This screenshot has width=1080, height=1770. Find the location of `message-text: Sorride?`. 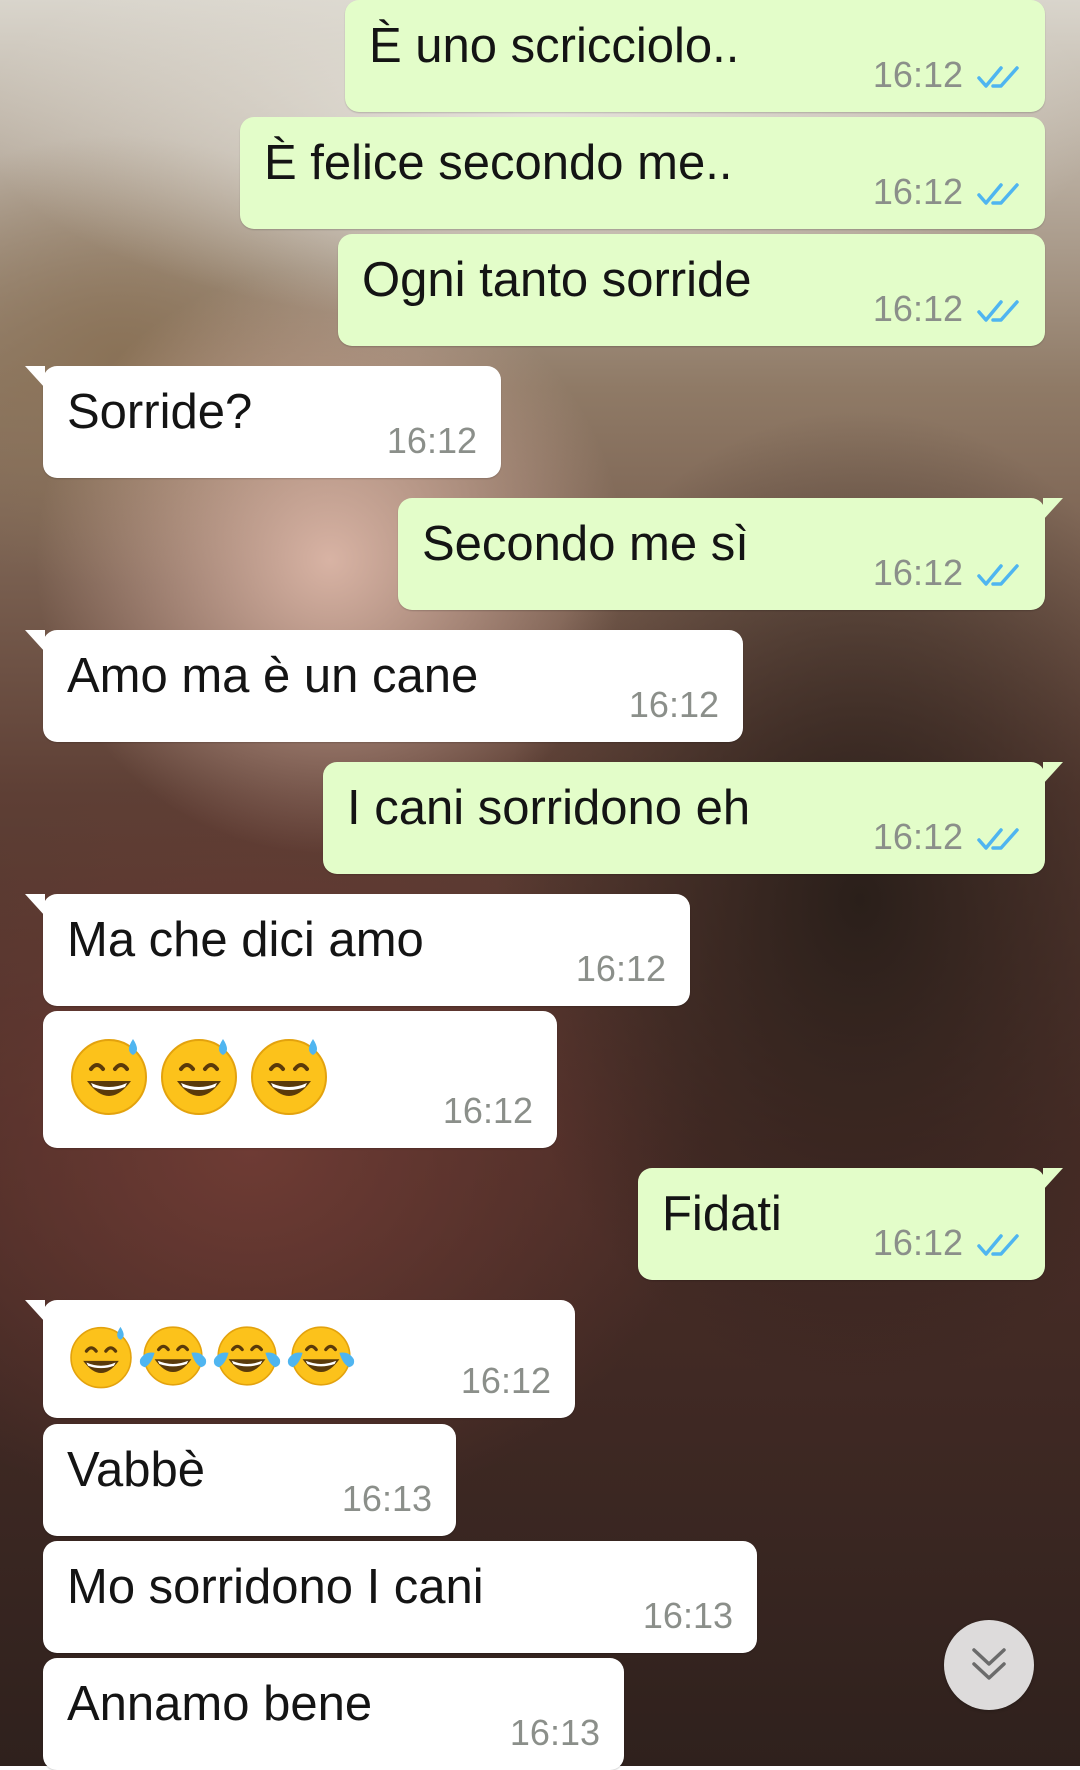

message-text: Sorride? is located at coordinates (160, 412).